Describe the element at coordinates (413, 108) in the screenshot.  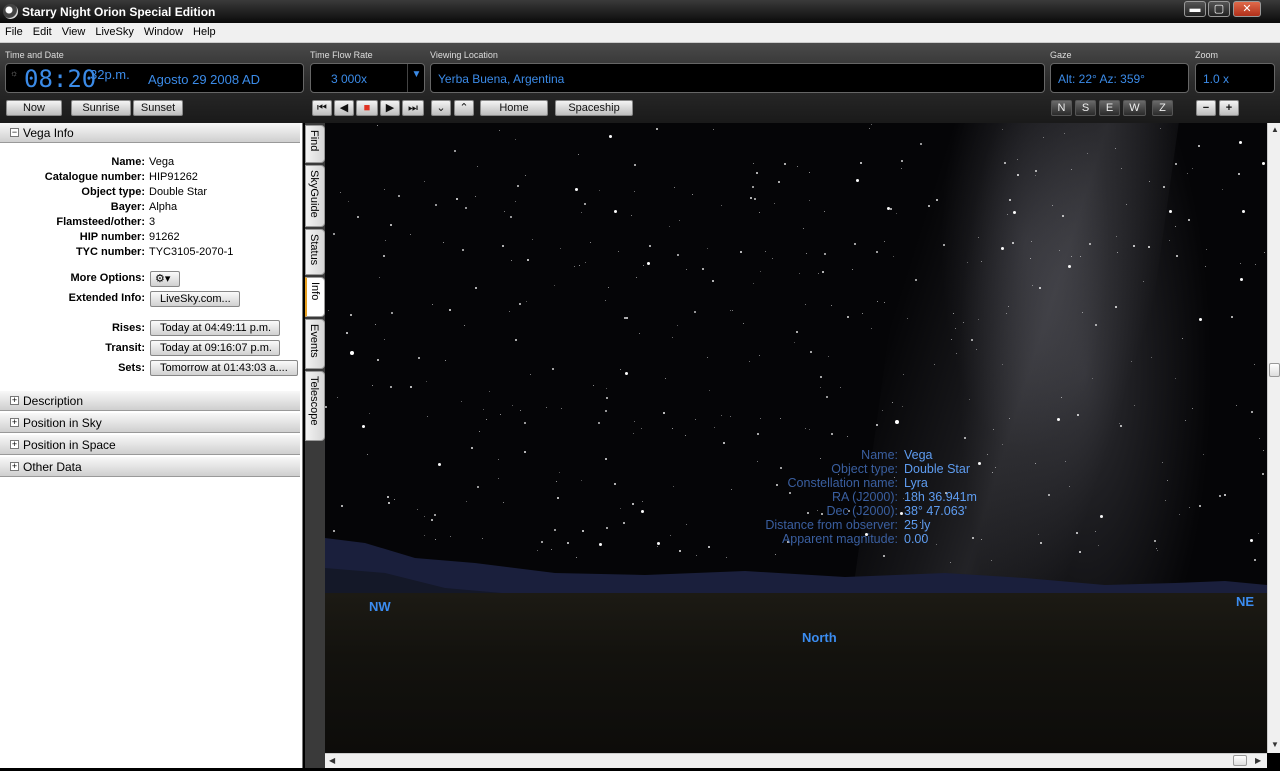
I see `skip-forward-button: ⏭` at that location.